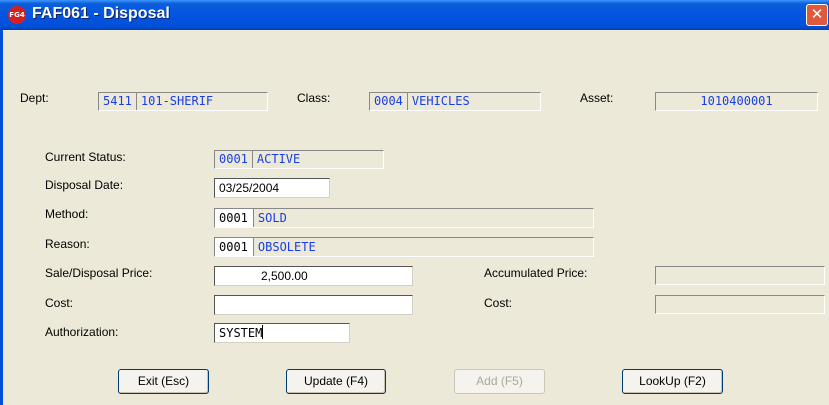 This screenshot has height=405, width=829. What do you see at coordinates (85, 157) in the screenshot?
I see `current-status-label: Current Status:` at bounding box center [85, 157].